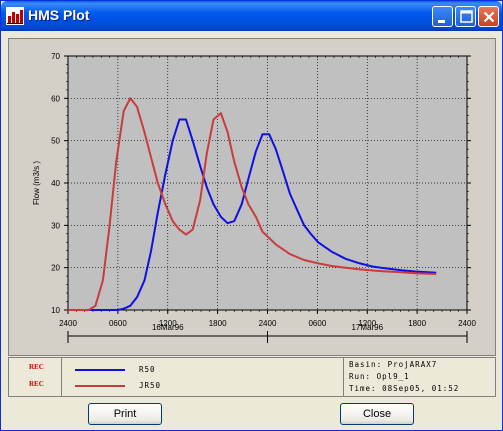 Image resolution: width=503 pixels, height=431 pixels. What do you see at coordinates (379, 376) in the screenshot?
I see `run-info: Run: Opl9_1` at bounding box center [379, 376].